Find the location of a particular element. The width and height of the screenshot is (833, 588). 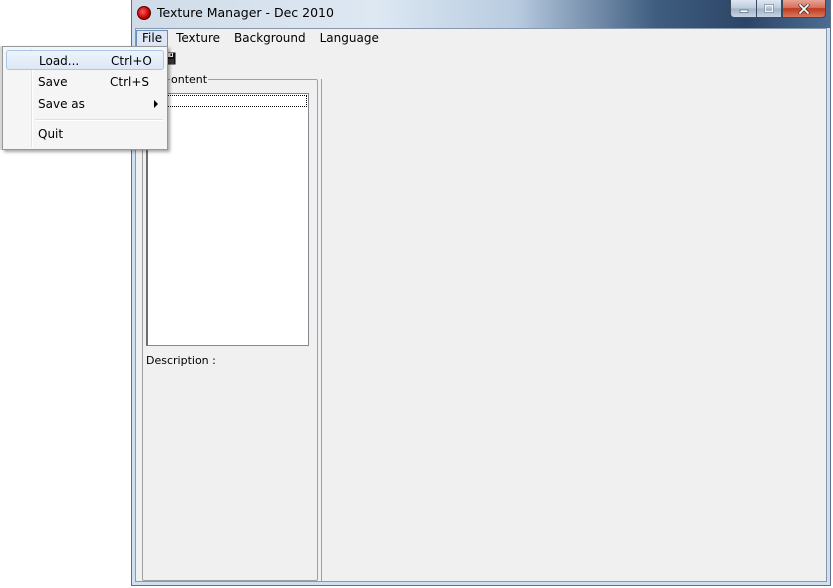

maximize-button is located at coordinates (769, 9).